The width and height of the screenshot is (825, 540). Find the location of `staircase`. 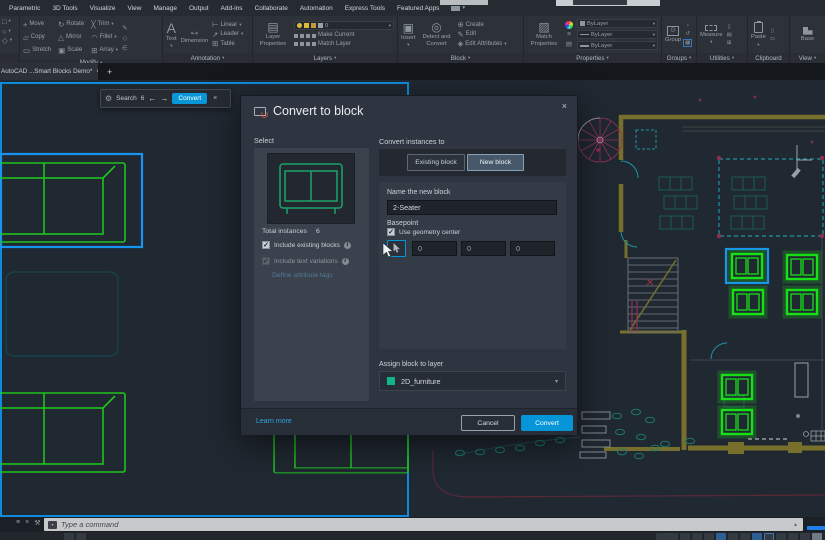

staircase is located at coordinates (653, 295).